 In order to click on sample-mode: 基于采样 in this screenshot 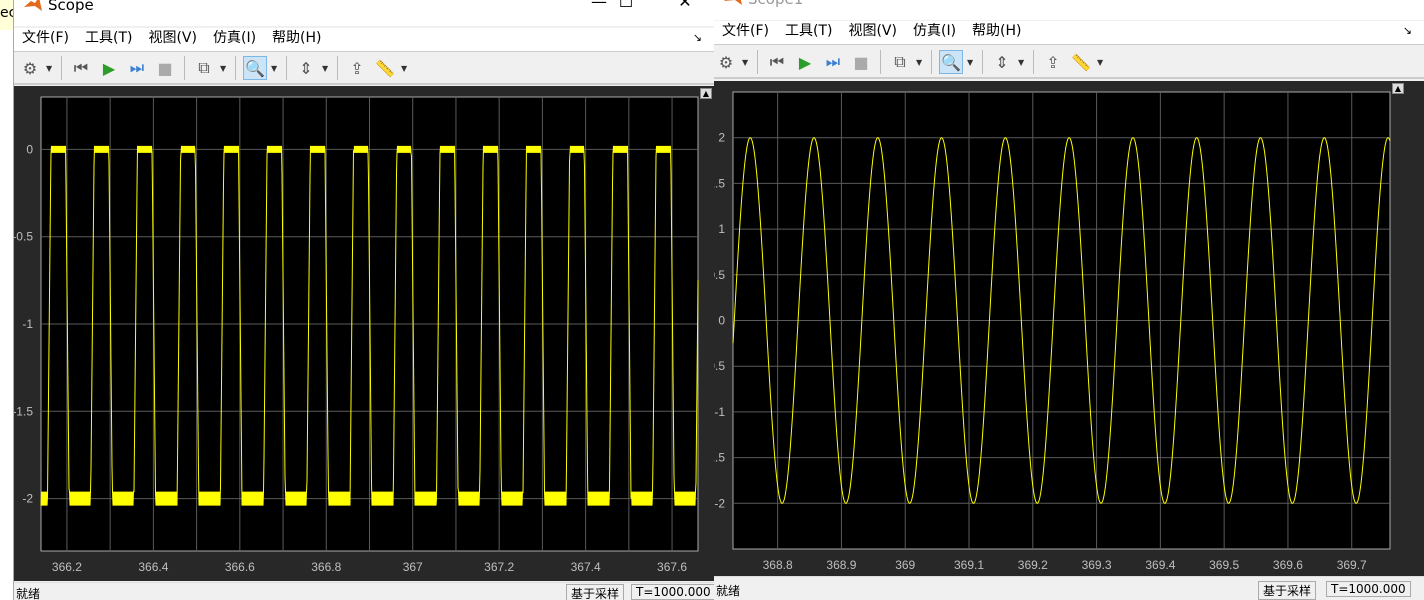, I will do `click(1287, 590)`.